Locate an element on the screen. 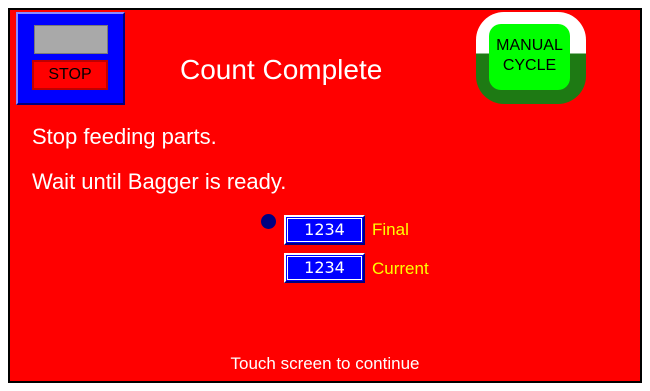 This screenshot has width=650, height=391. final-count-value: 1234 is located at coordinates (324, 230).